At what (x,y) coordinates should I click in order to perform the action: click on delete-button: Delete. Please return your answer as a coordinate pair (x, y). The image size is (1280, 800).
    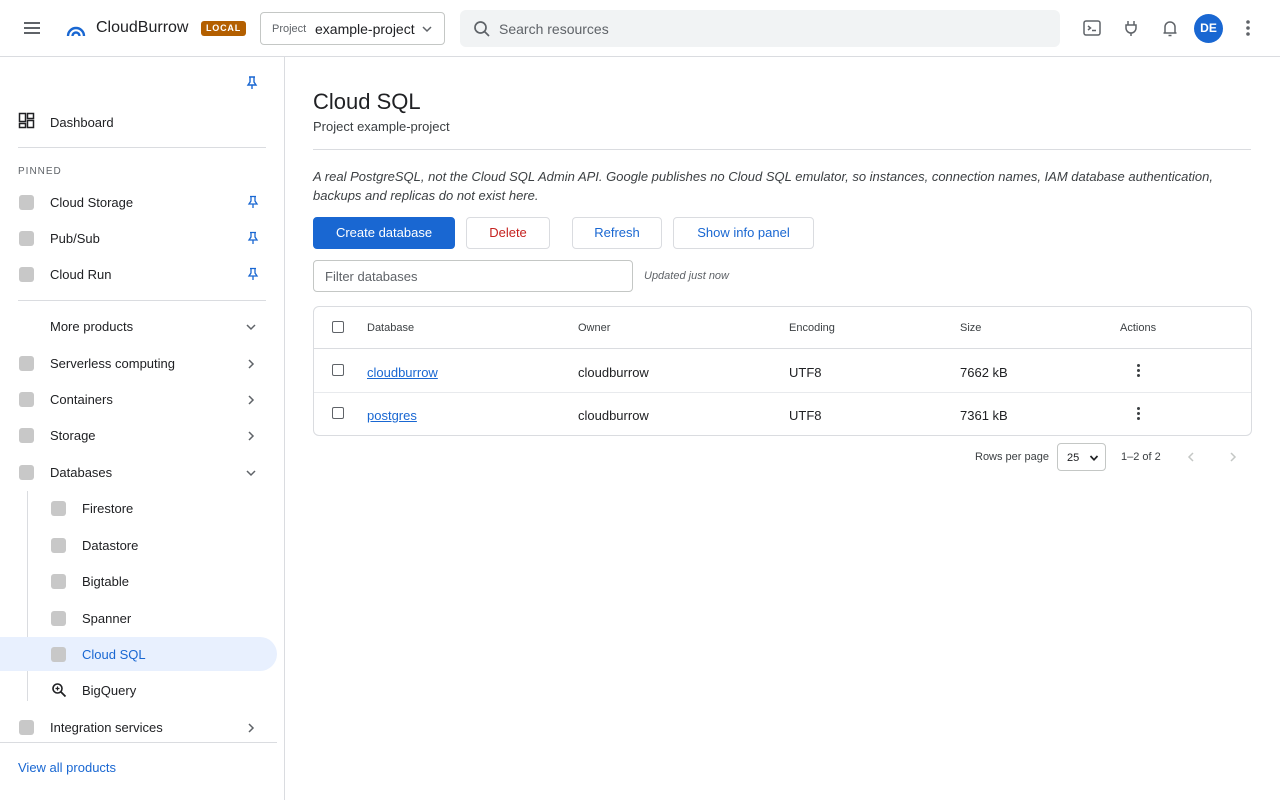
    Looking at the image, I should click on (508, 233).